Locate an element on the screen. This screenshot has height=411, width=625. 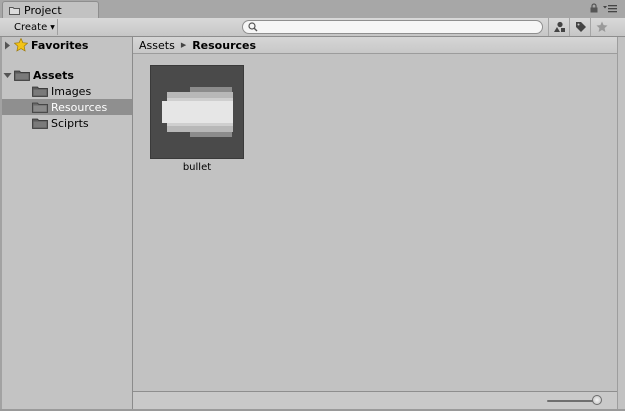
filter-by-label-button is located at coordinates (580, 27).